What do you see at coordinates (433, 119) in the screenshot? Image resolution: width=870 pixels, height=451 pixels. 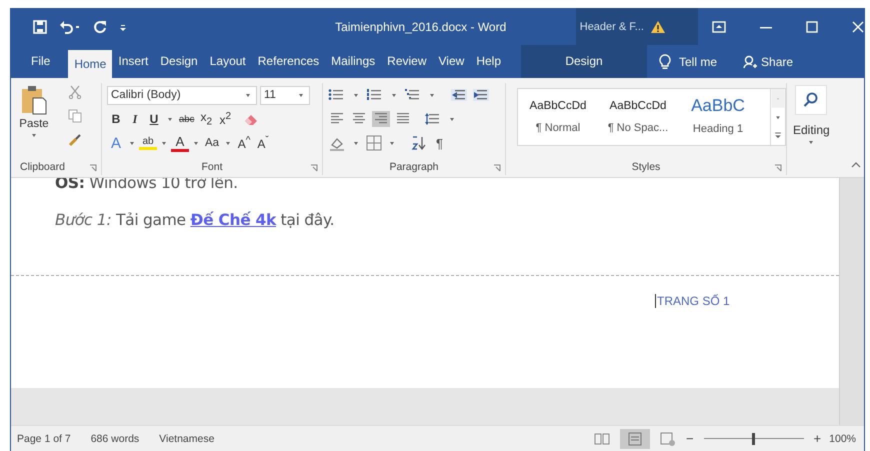 I see `line-spacing-icon` at bounding box center [433, 119].